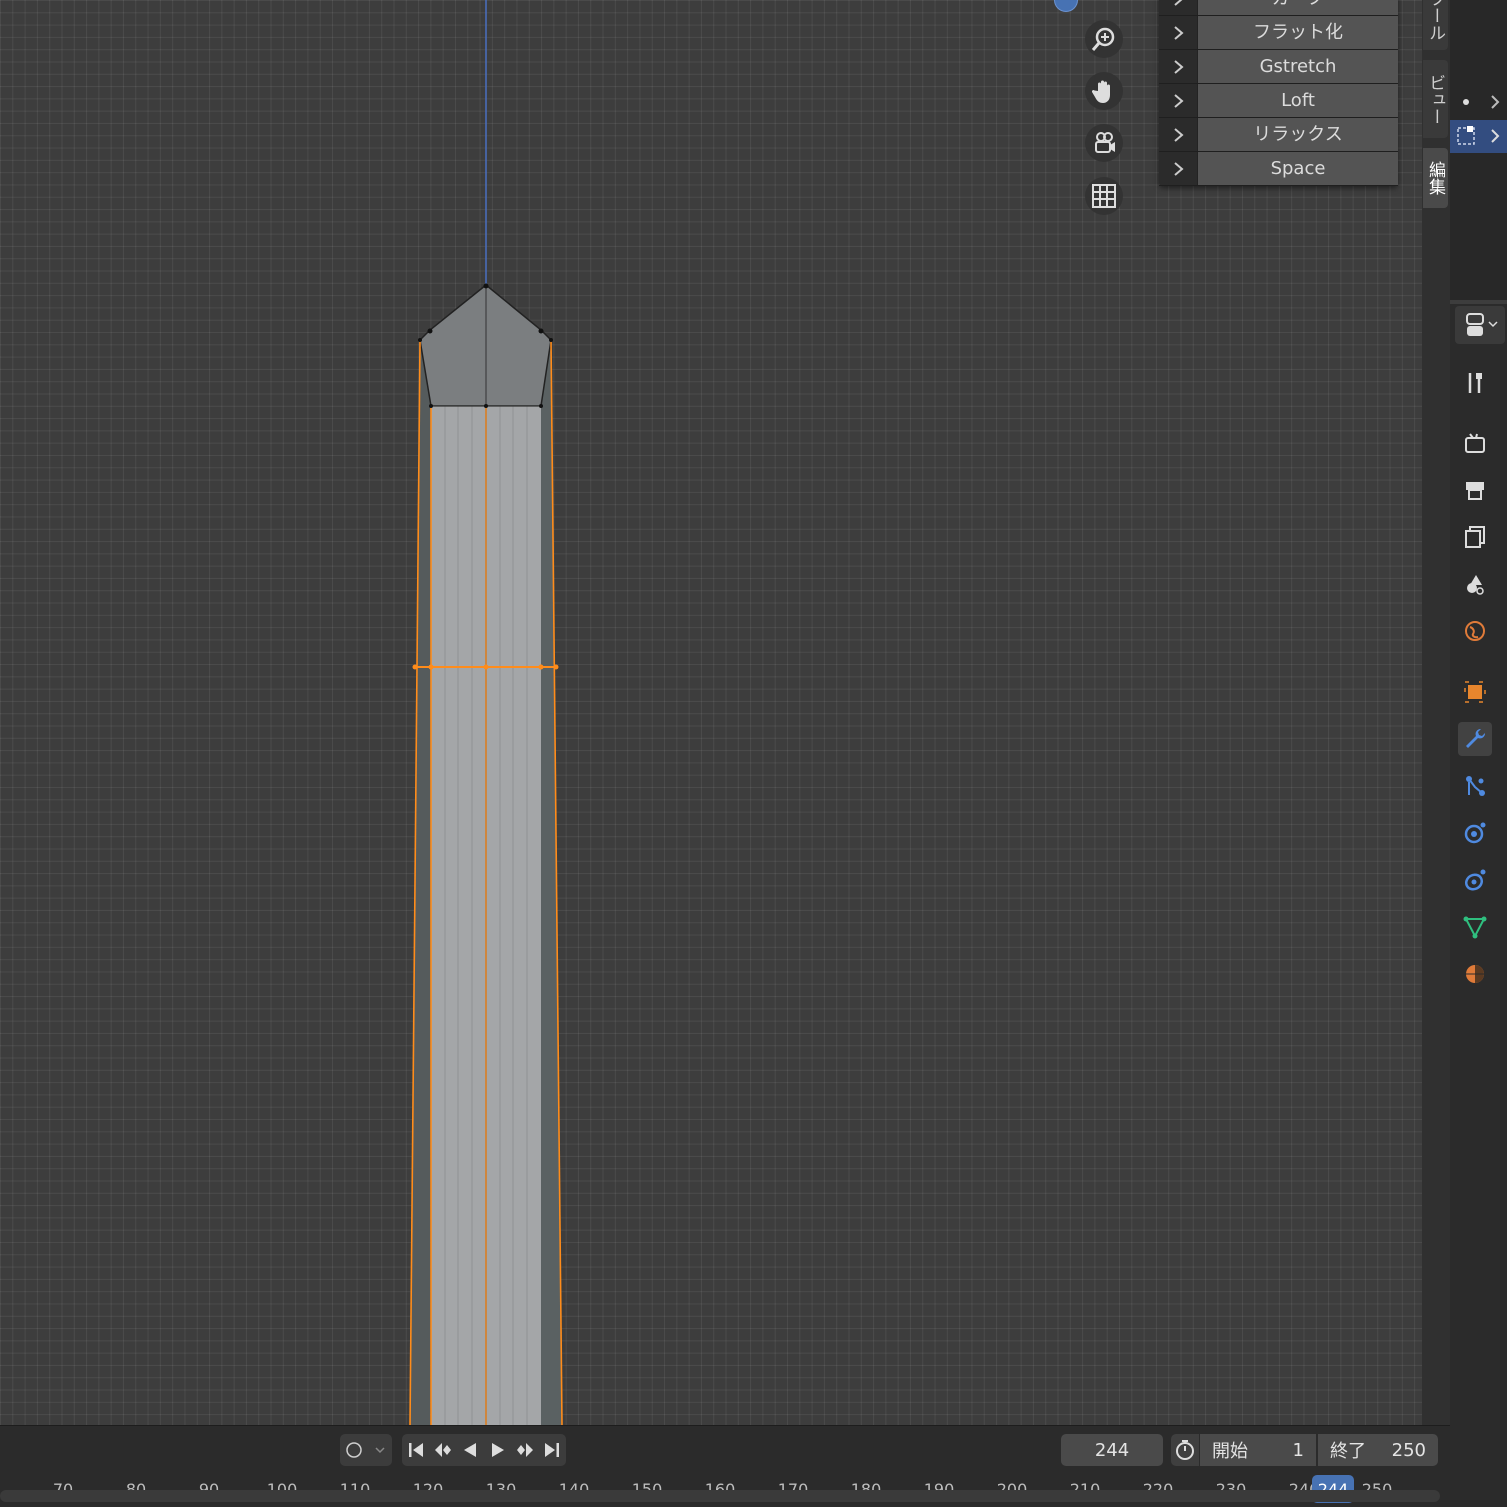 The width and height of the screenshot is (1507, 1507). I want to click on play-reverse-icon, so click(470, 1450).